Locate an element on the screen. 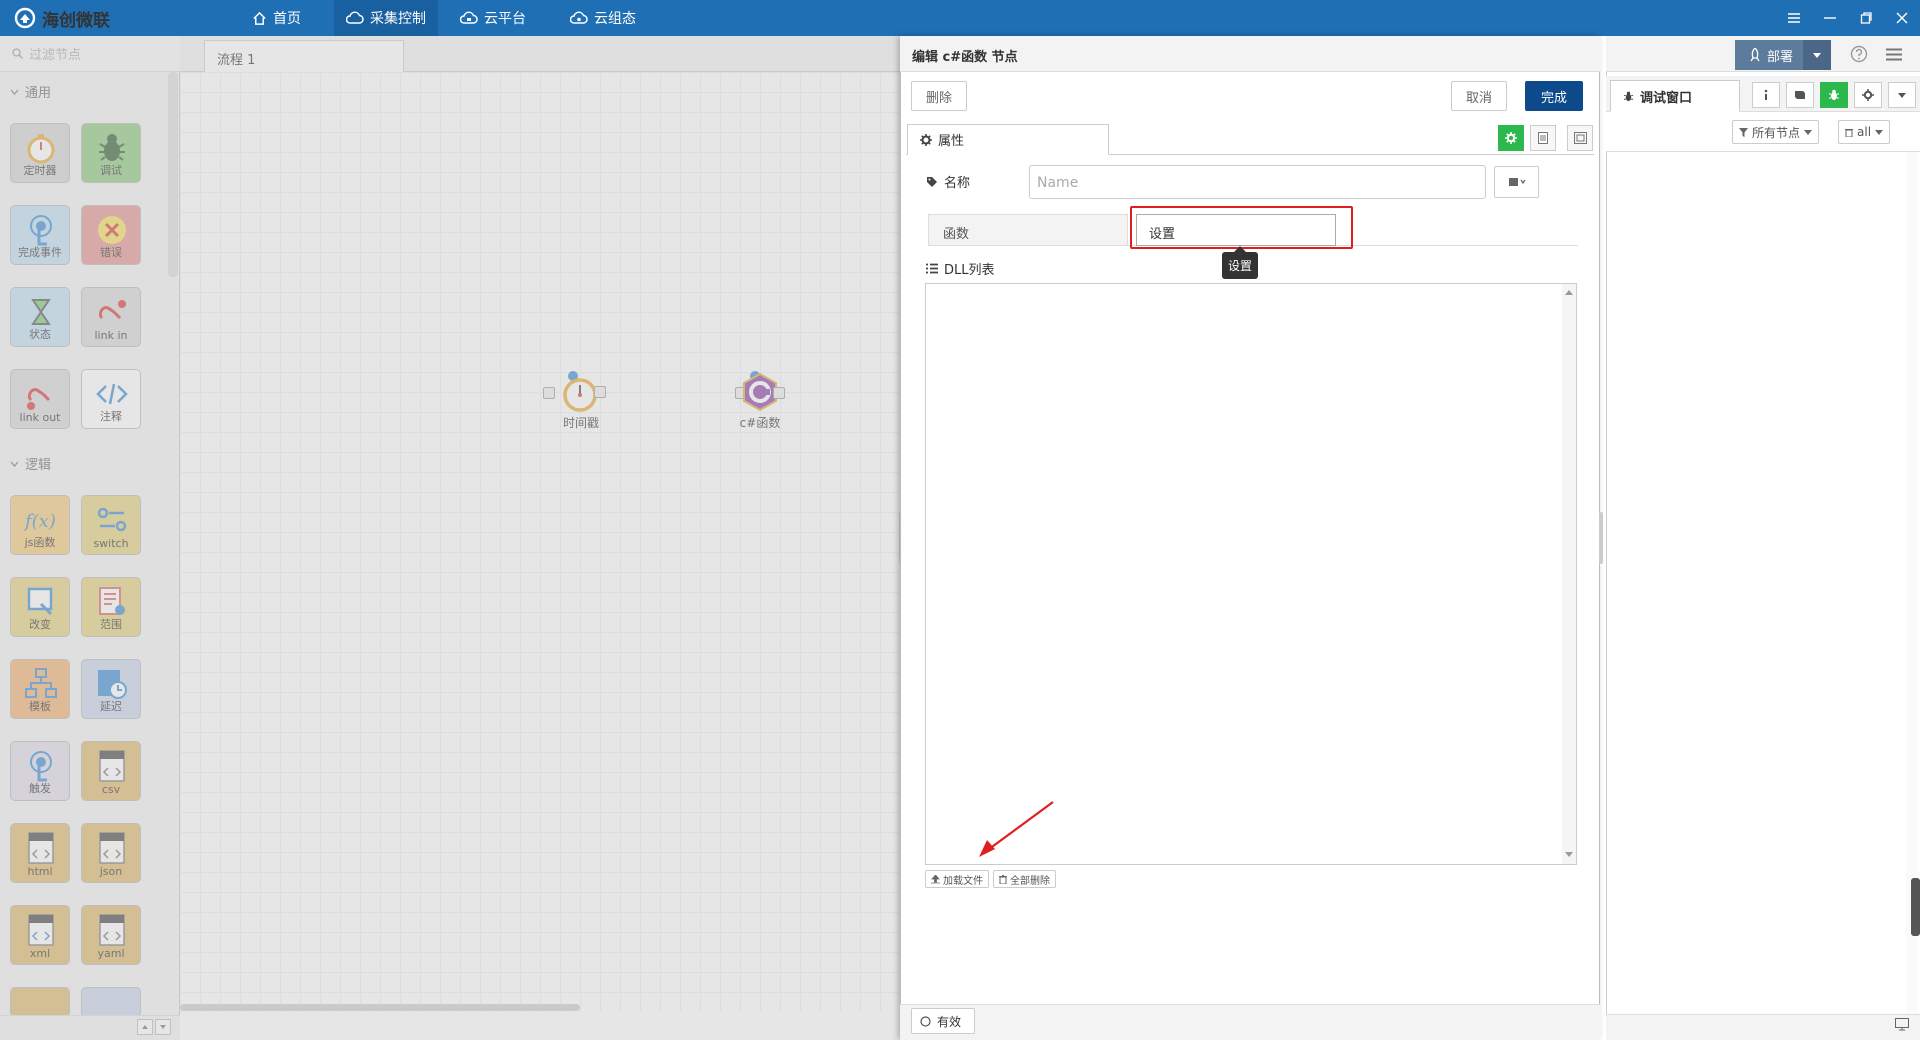 This screenshot has height=1040, width=1920. settings-gear-button is located at coordinates (1511, 138).